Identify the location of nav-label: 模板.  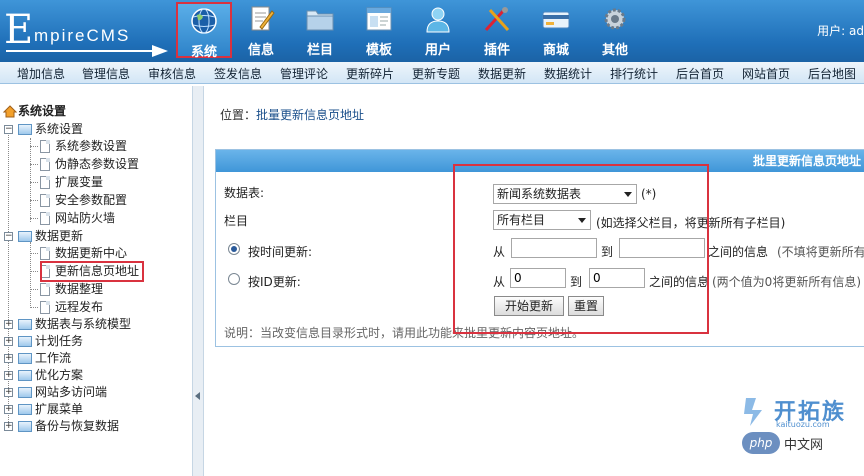
(378, 50).